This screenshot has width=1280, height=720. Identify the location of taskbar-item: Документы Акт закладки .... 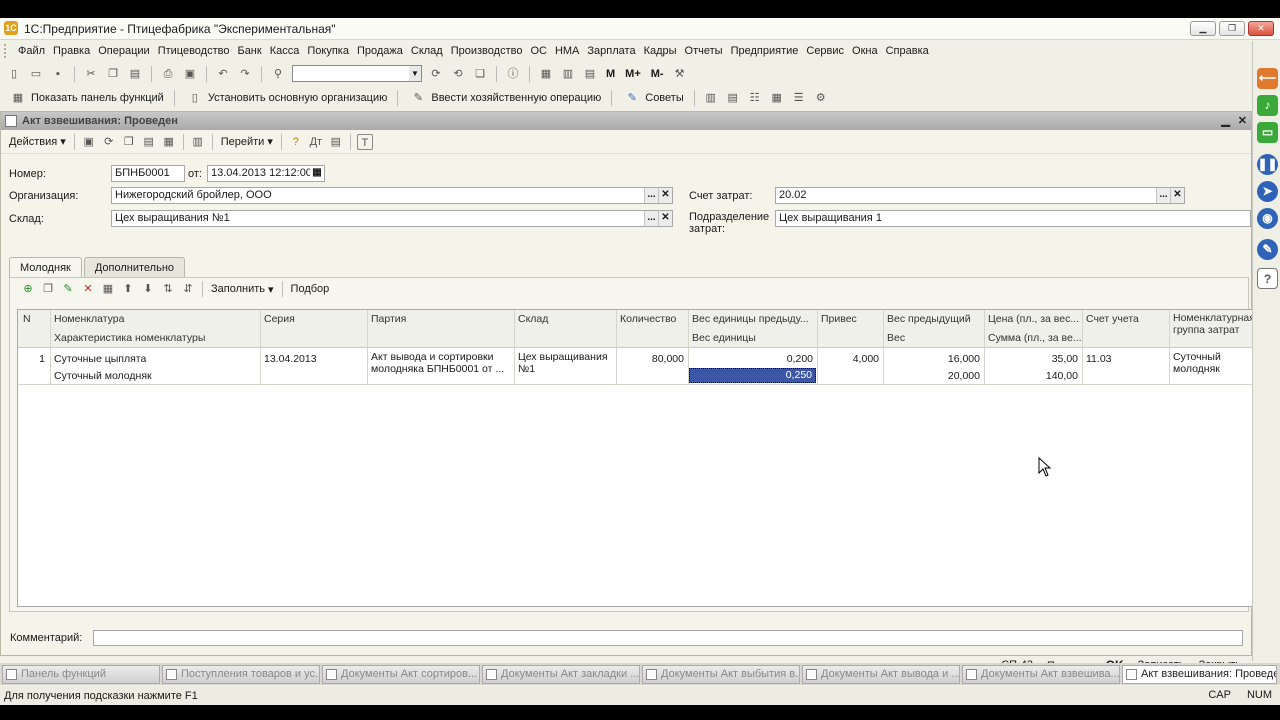
(561, 674).